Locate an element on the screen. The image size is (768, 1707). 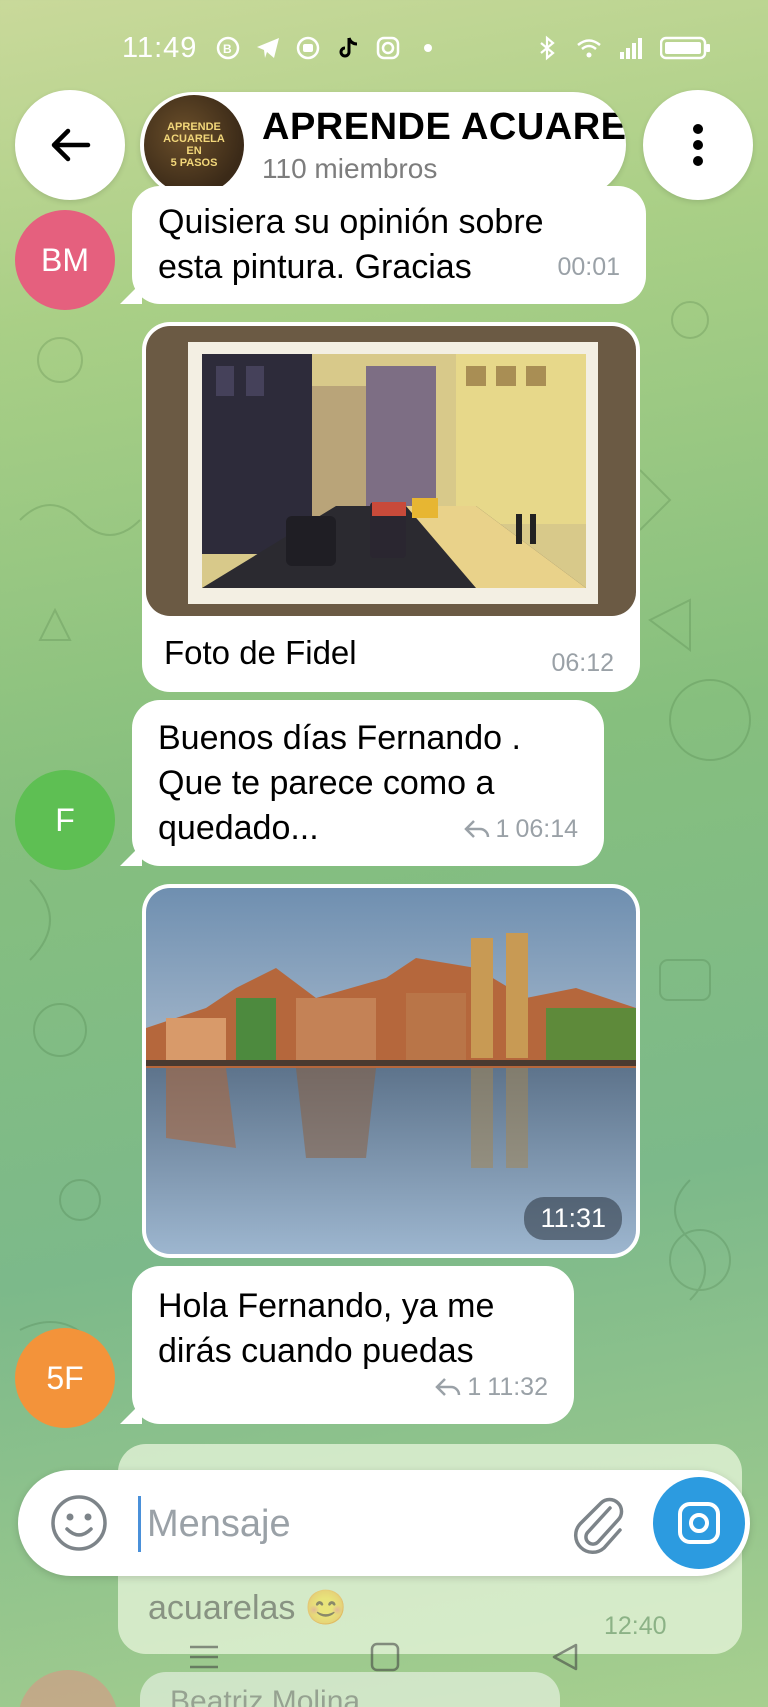
svg-text: B is located at coordinates (227, 49).